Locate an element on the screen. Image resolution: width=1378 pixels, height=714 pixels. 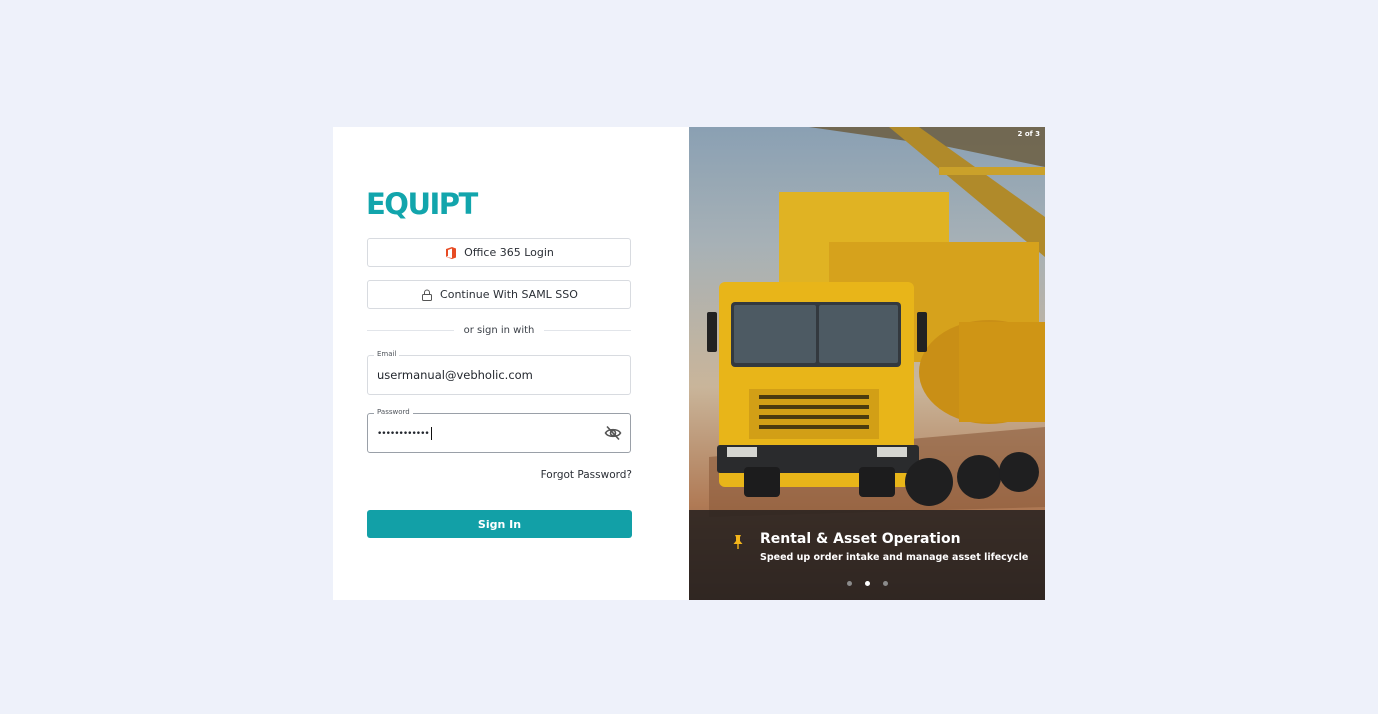
office365-login-button: Office 365 Login is located at coordinates (499, 252).